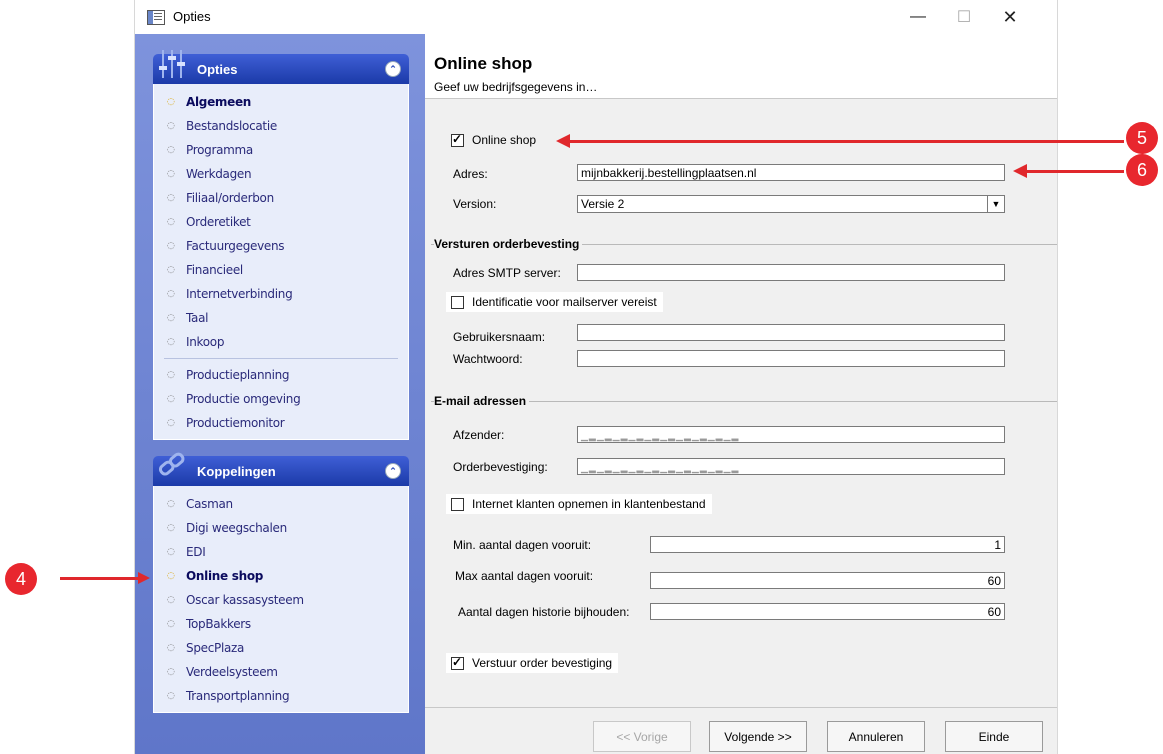 This screenshot has height=754, width=1163. I want to click on link-icon, so click(171, 464).